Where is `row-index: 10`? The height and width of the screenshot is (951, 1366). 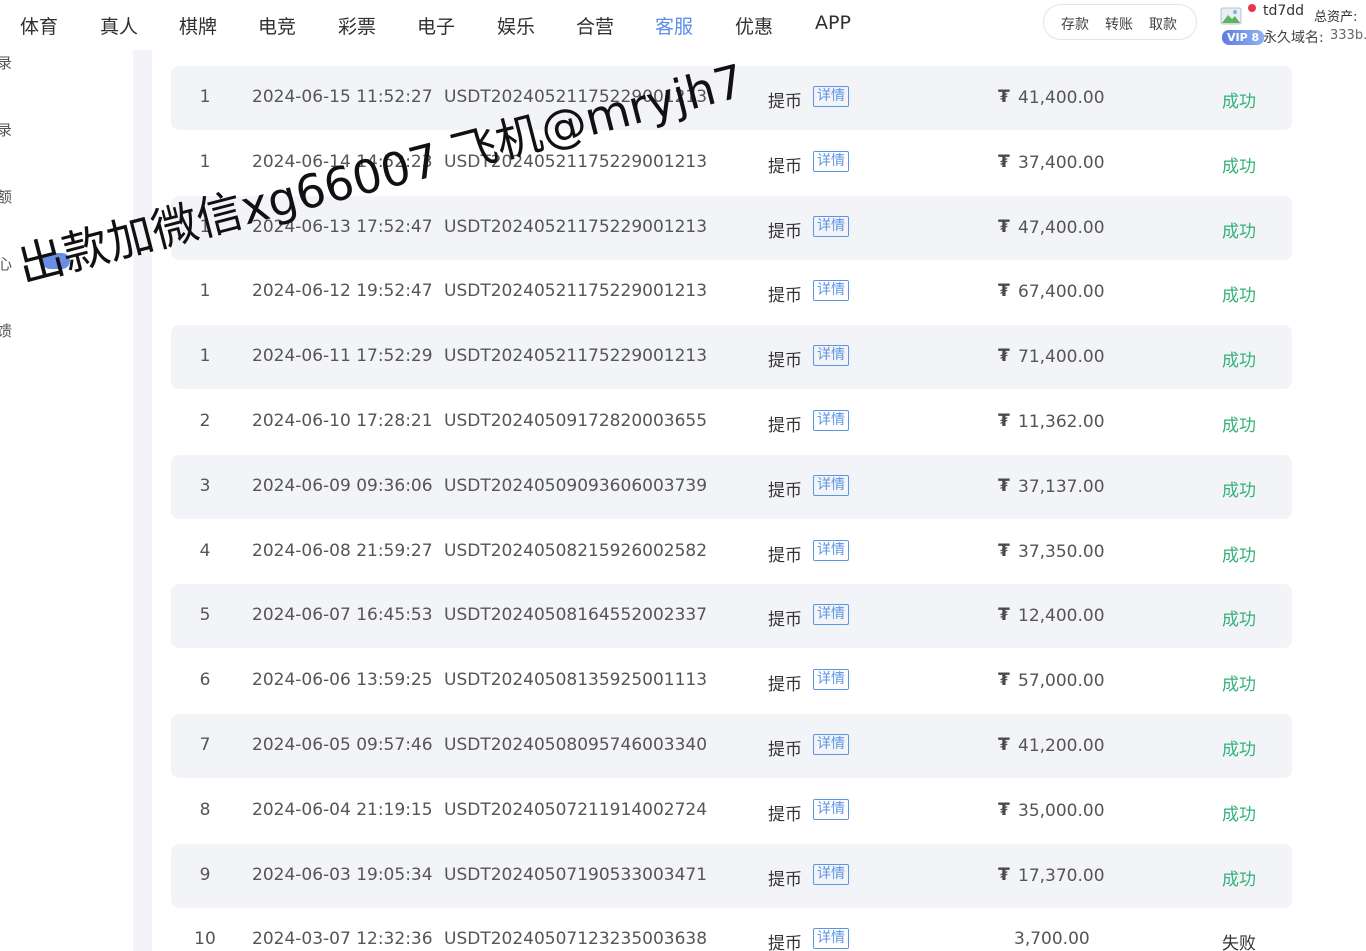 row-index: 10 is located at coordinates (205, 939).